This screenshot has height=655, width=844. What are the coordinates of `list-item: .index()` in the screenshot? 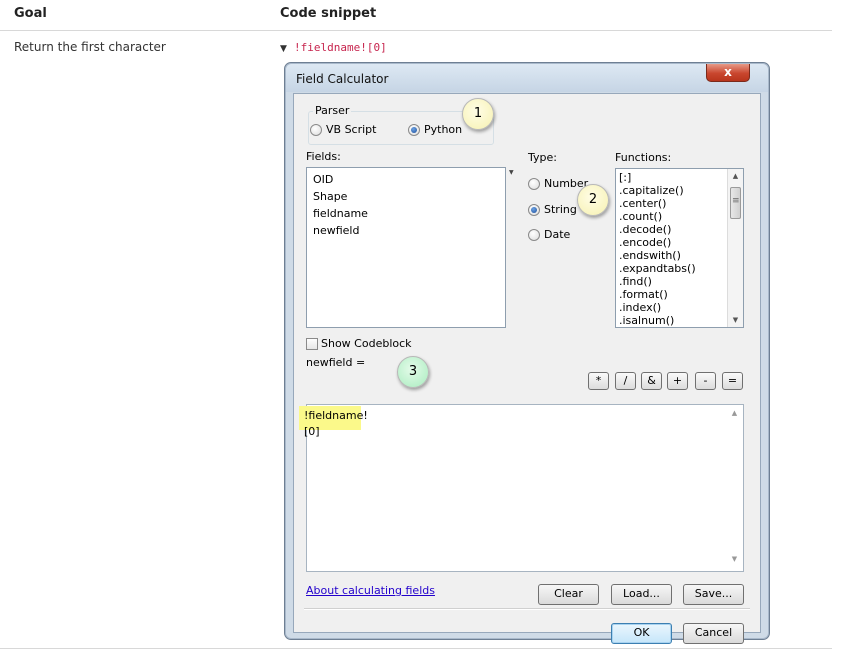 It's located at (679, 307).